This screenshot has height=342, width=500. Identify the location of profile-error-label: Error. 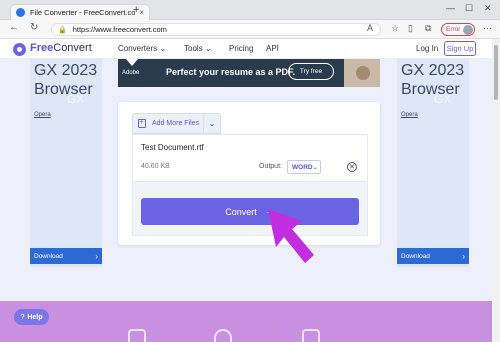
(453, 29).